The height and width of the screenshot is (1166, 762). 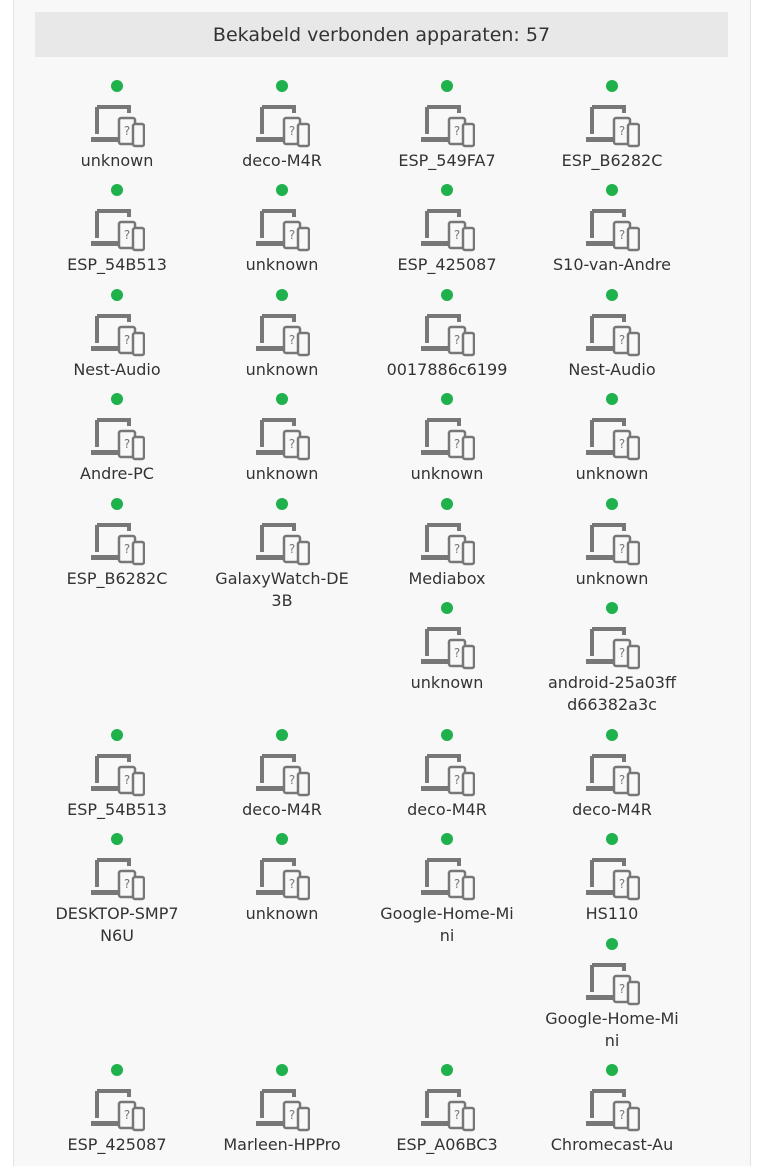 I want to click on device-item: ? HS110, so click(x=612, y=879).